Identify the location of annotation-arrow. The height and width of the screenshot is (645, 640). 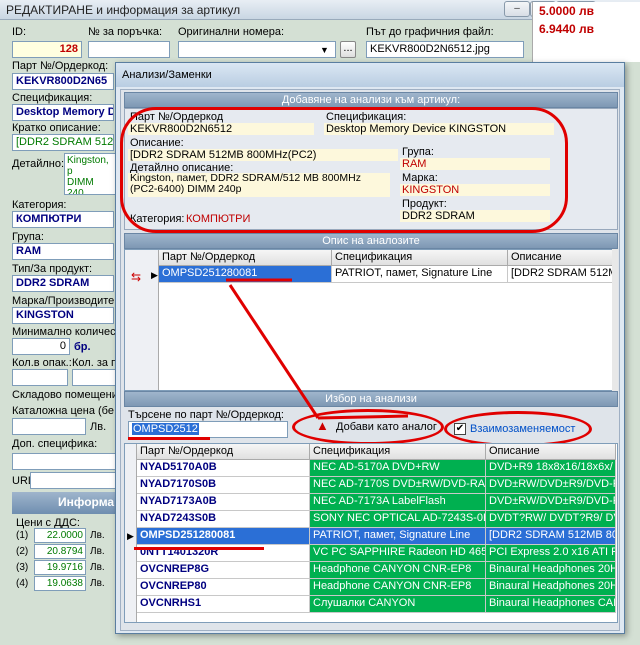
(317, 349).